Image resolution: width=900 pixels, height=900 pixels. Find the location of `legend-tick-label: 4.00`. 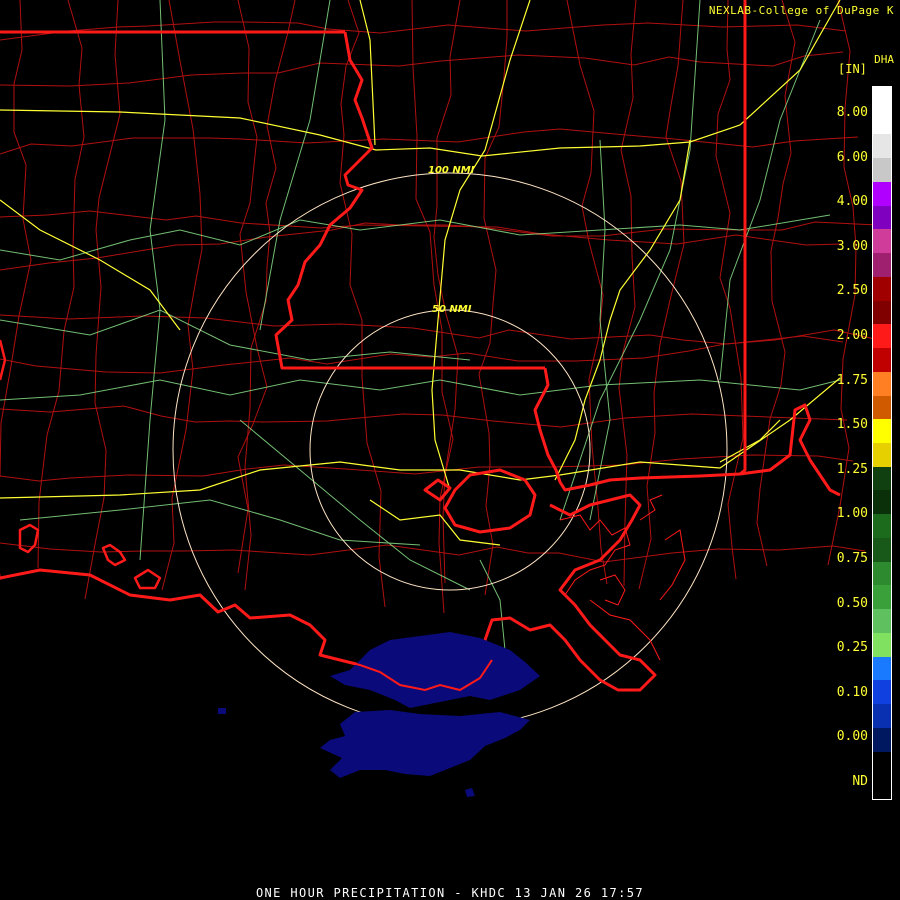

legend-tick-label: 4.00 is located at coordinates (852, 202).